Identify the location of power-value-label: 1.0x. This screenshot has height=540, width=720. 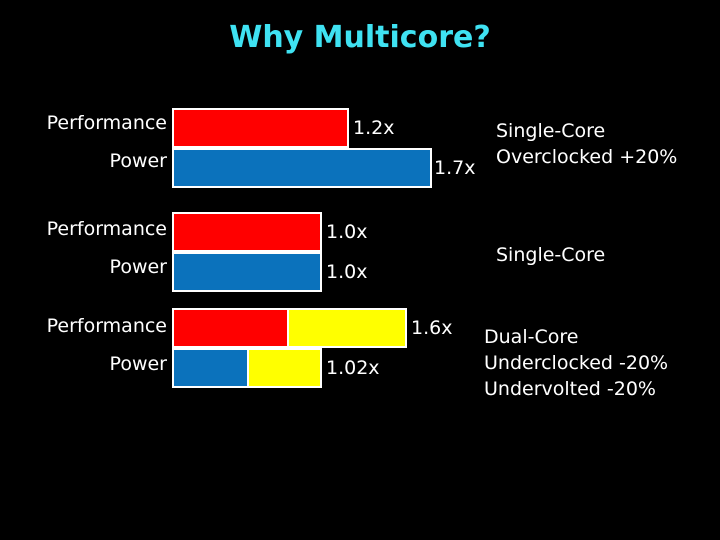
(347, 272).